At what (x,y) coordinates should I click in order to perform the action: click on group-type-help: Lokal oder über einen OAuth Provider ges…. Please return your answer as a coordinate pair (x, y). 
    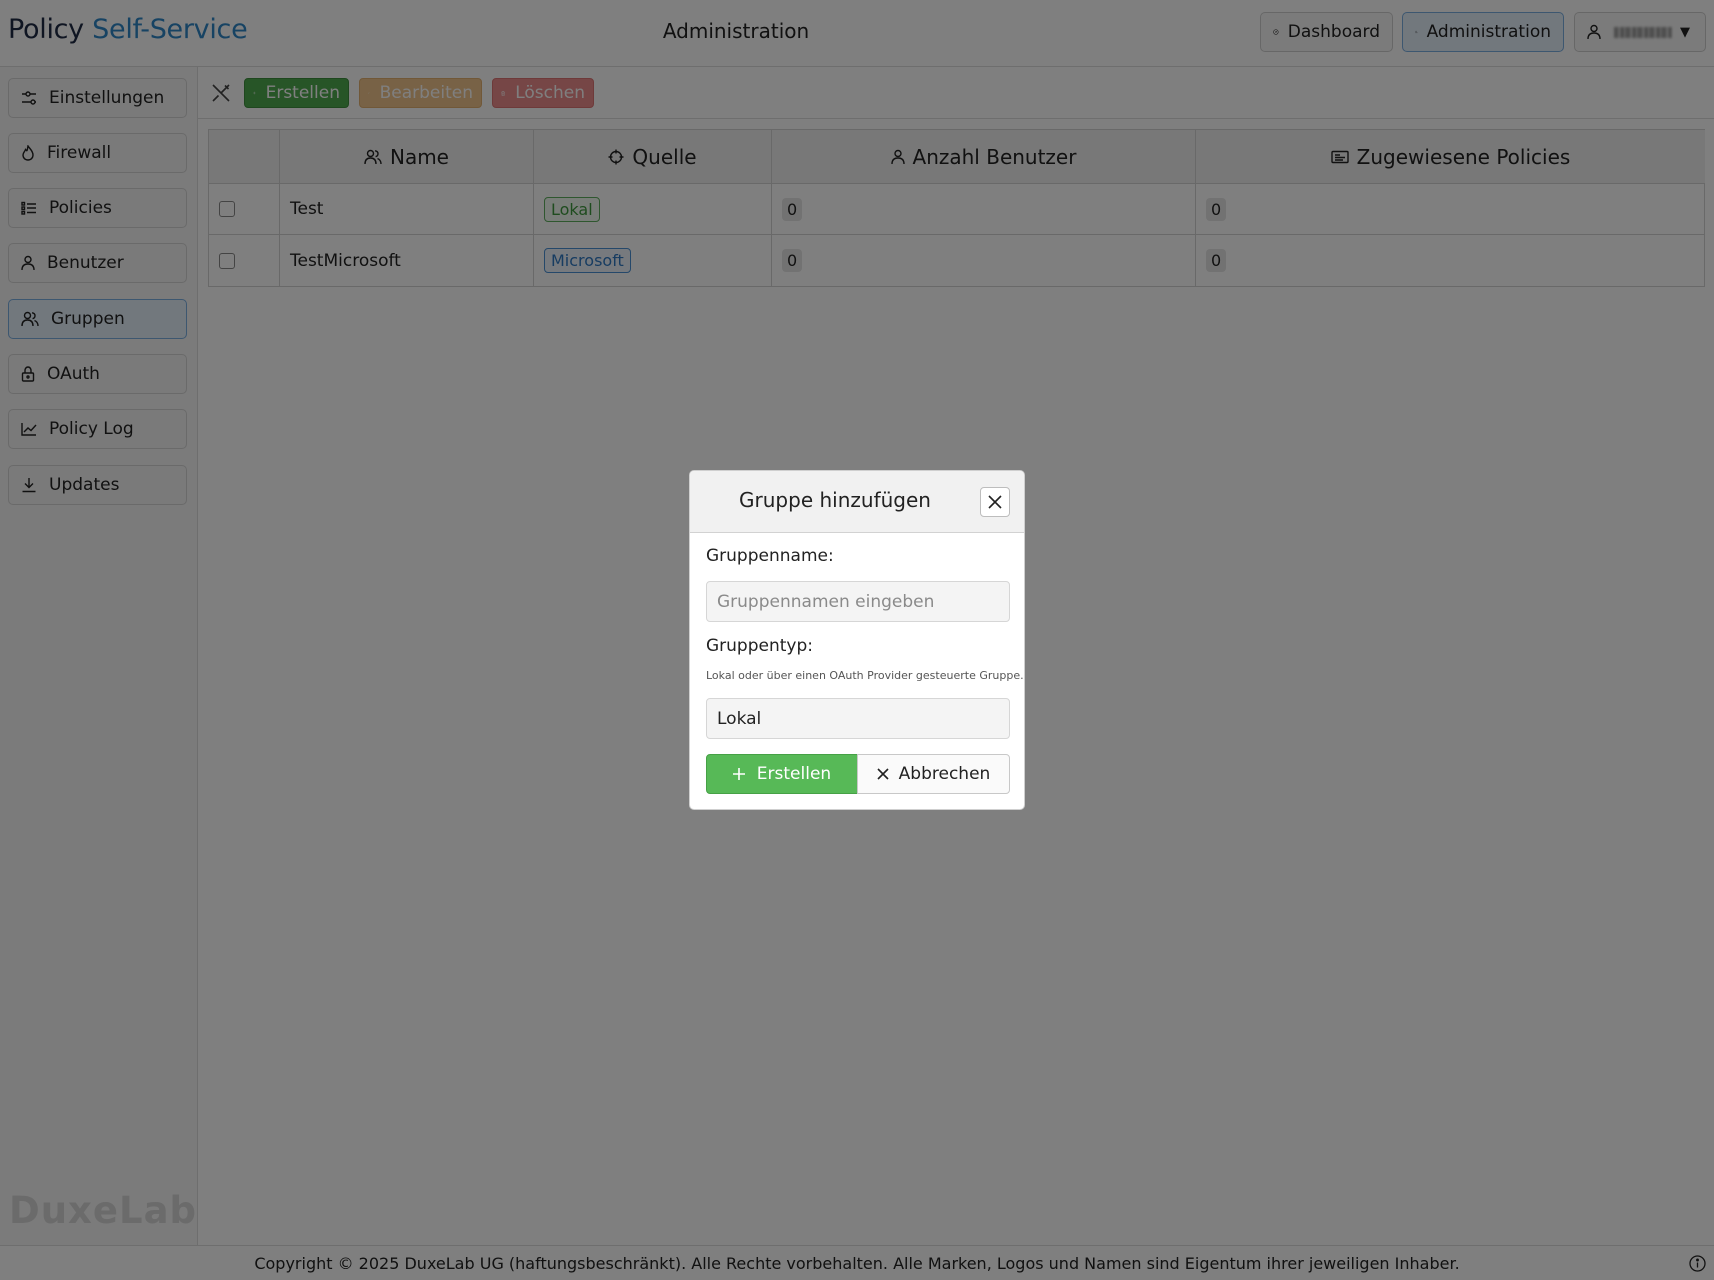
    Looking at the image, I should click on (865, 675).